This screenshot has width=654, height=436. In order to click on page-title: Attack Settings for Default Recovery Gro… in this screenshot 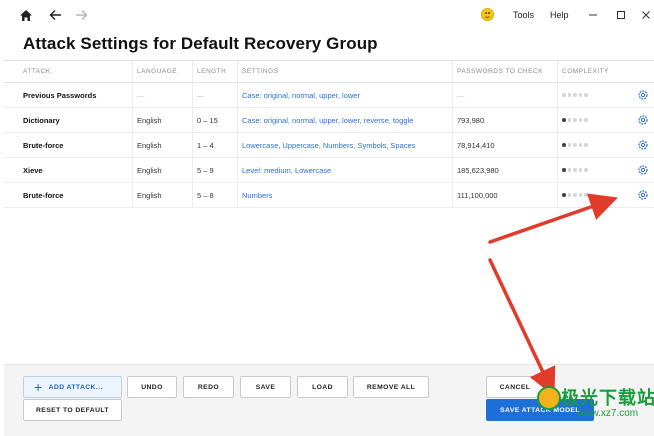, I will do `click(200, 43)`.